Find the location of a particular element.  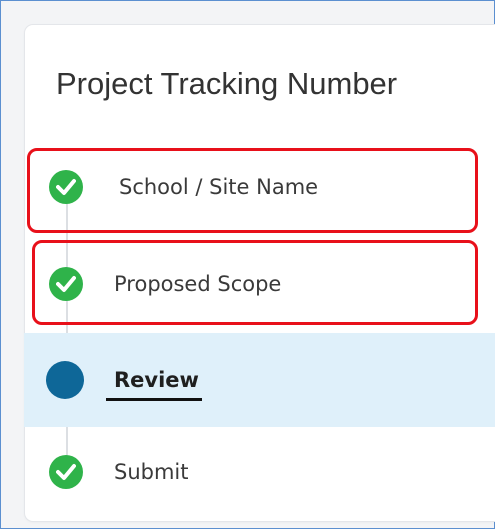

current-step-dot-icon is located at coordinates (65, 380).